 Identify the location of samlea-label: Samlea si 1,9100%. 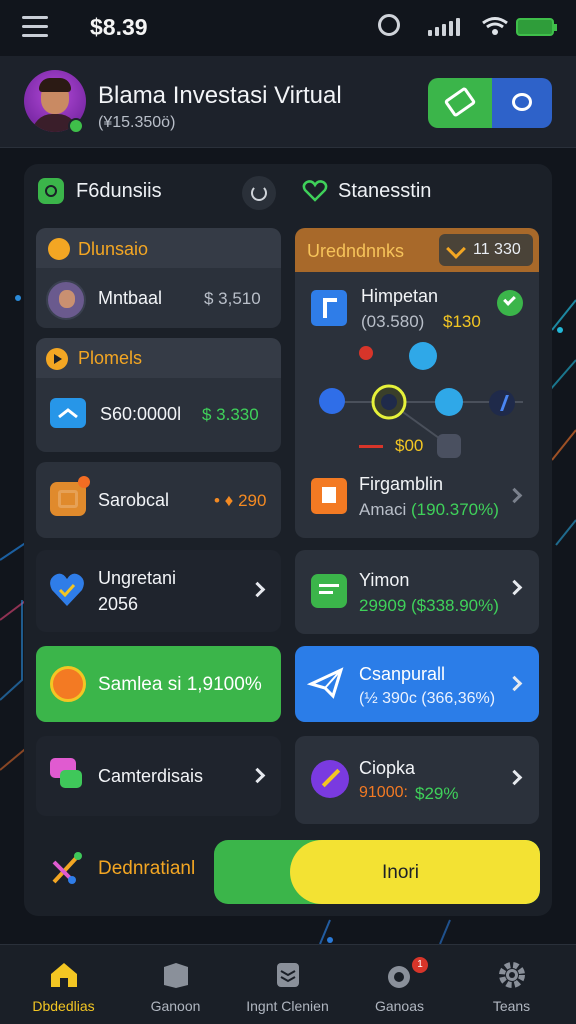
(180, 684).